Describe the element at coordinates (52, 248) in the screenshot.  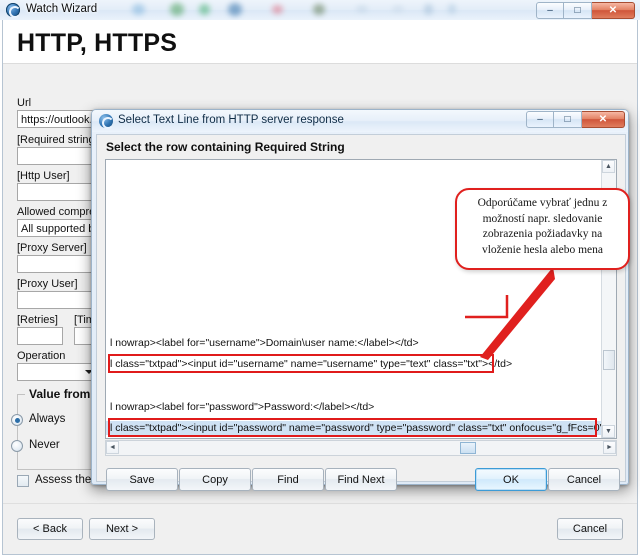
I see `proxy-server-label: [Proxy Server]` at that location.